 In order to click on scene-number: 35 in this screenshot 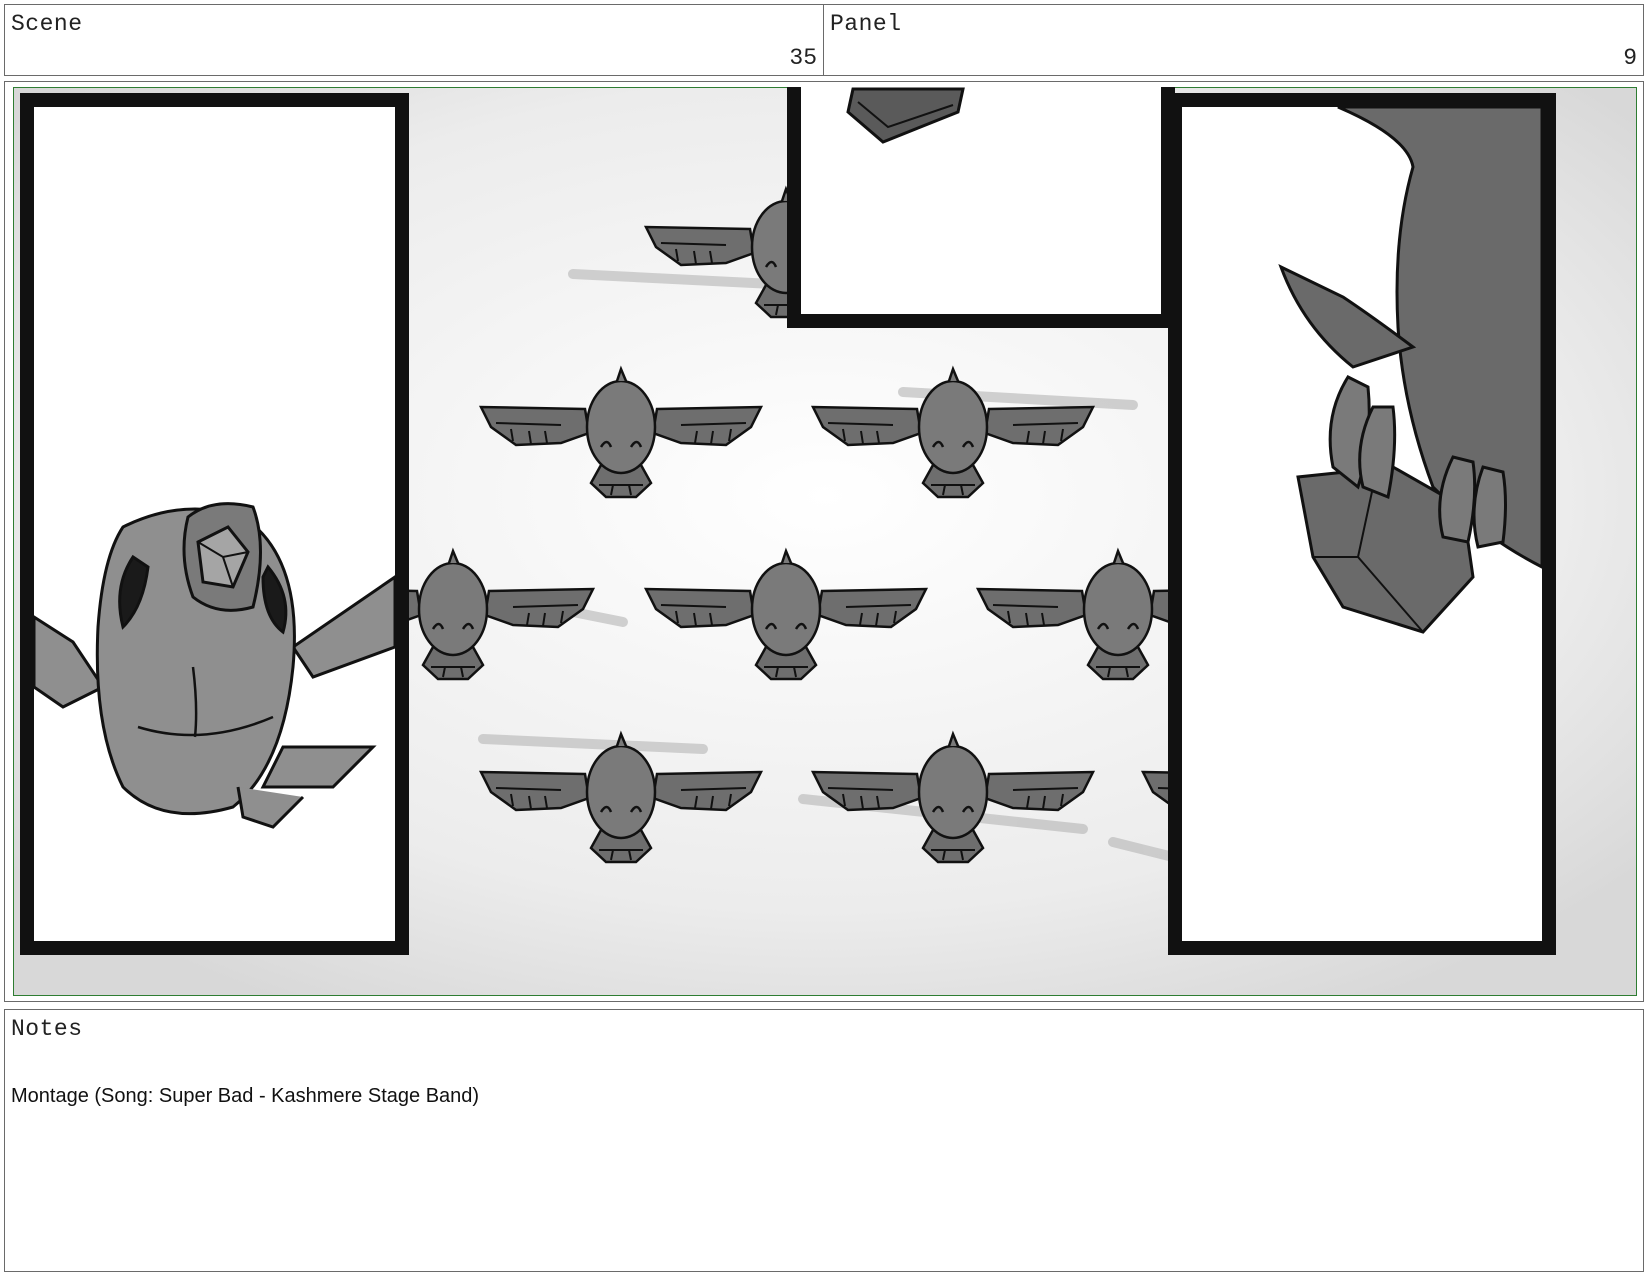, I will do `click(803, 58)`.